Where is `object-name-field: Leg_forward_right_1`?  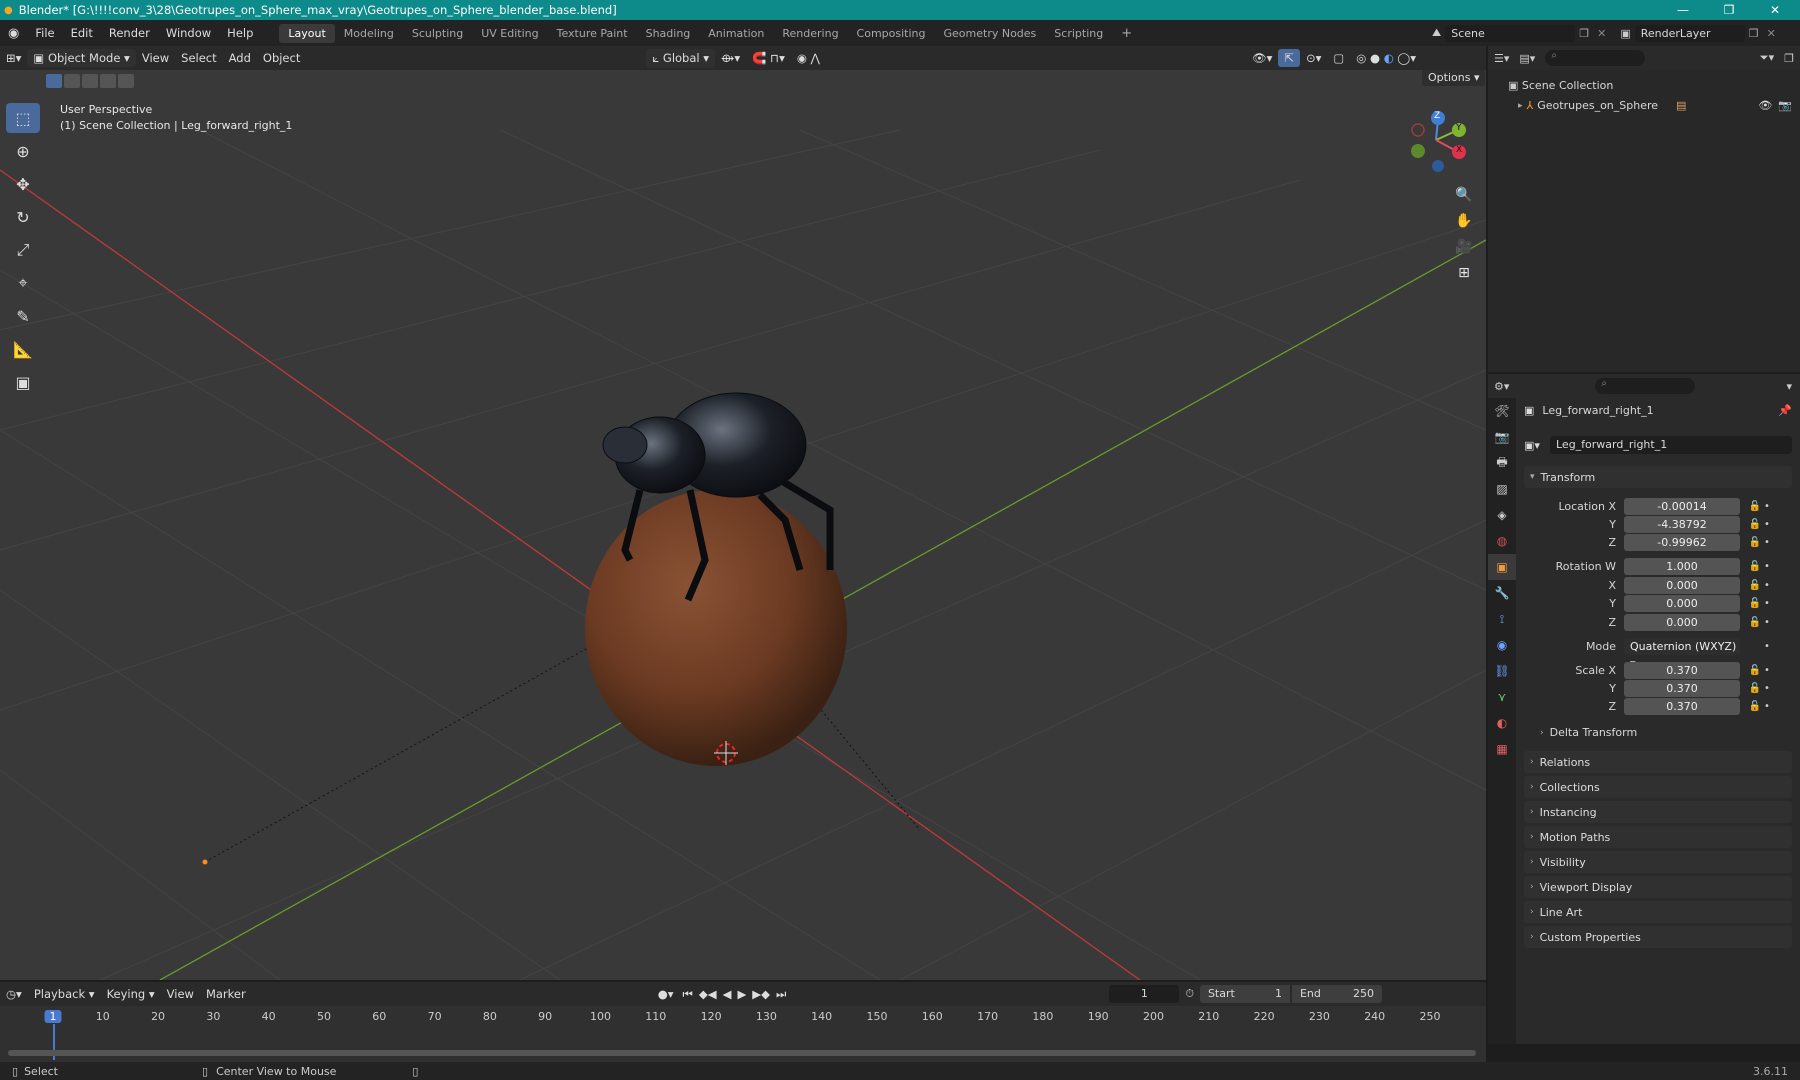
object-name-field: Leg_forward_right_1 is located at coordinates (1671, 445).